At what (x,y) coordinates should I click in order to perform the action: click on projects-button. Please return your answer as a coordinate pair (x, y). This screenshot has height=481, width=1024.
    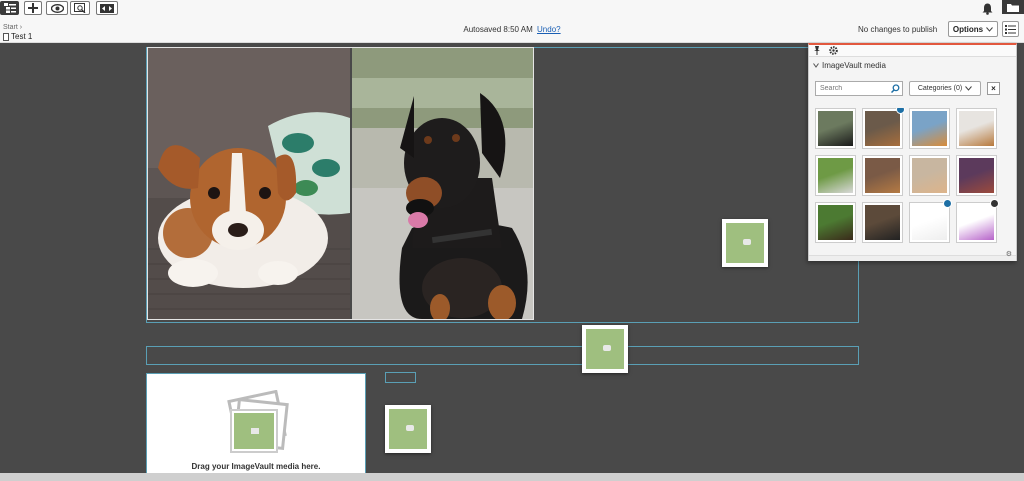
    Looking at the image, I should click on (107, 8).